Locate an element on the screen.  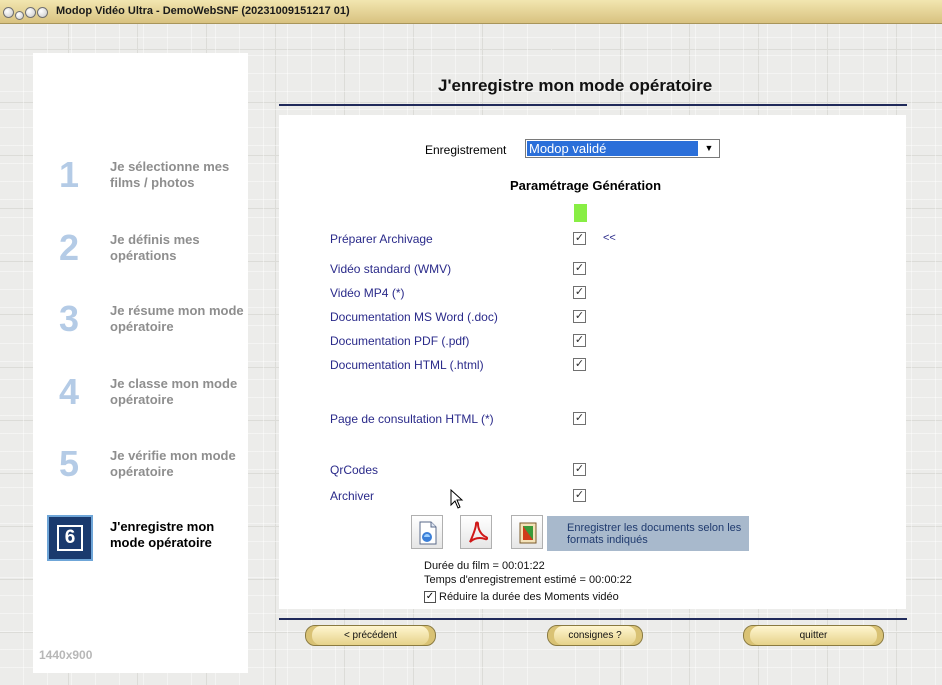
step-label: Je sélectionne mes films / photos is located at coordinates (170, 174).